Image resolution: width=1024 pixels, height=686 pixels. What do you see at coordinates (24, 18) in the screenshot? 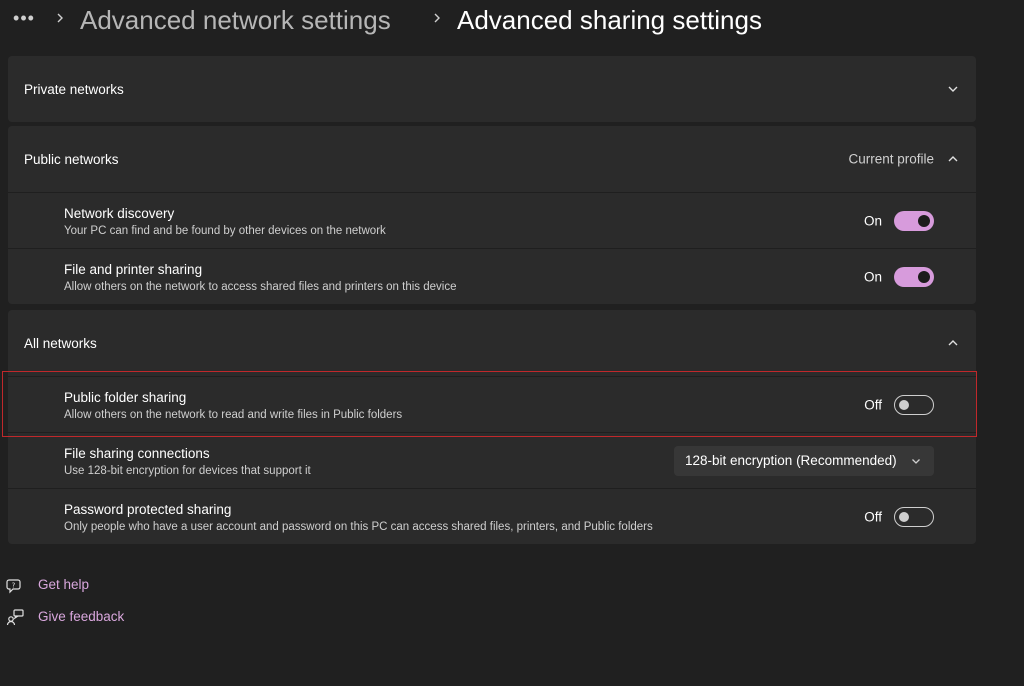
I see `more-options-icon: •••` at bounding box center [24, 18].